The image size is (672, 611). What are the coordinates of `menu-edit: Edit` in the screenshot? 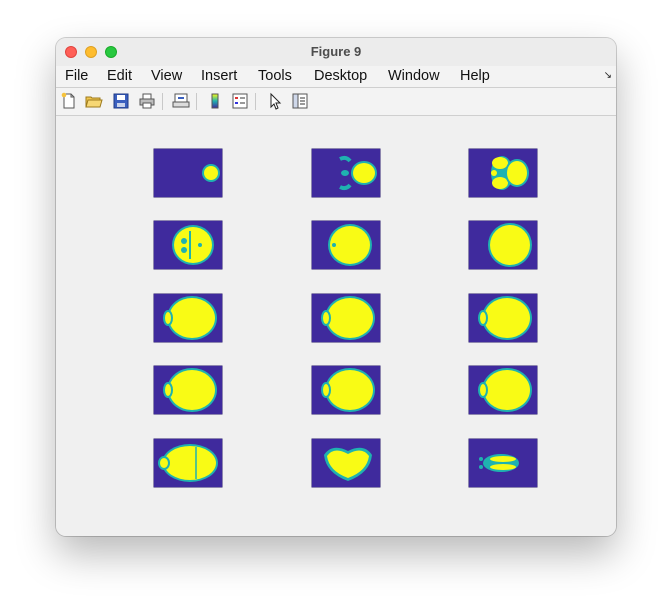 It's located at (119, 76).